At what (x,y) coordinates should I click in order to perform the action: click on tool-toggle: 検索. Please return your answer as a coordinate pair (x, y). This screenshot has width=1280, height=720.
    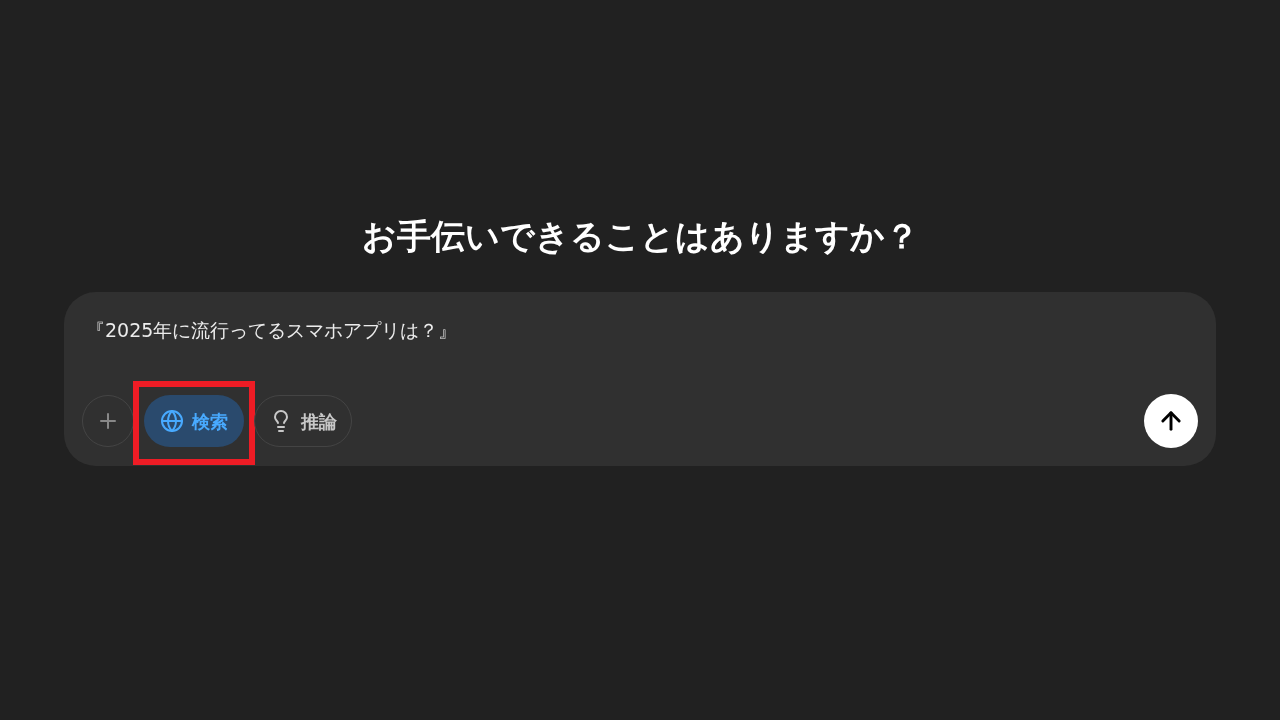
    Looking at the image, I should click on (194, 421).